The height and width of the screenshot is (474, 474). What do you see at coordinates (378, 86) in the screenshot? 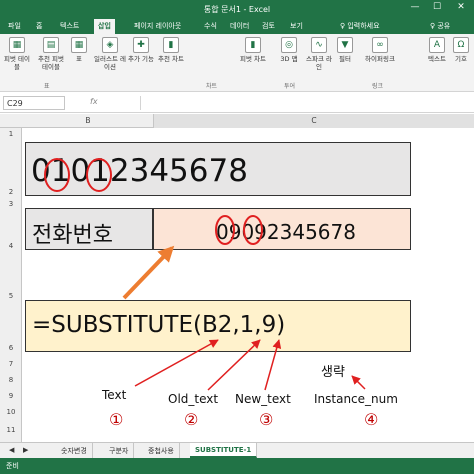
I see `group-label-link: 링크` at bounding box center [378, 86].